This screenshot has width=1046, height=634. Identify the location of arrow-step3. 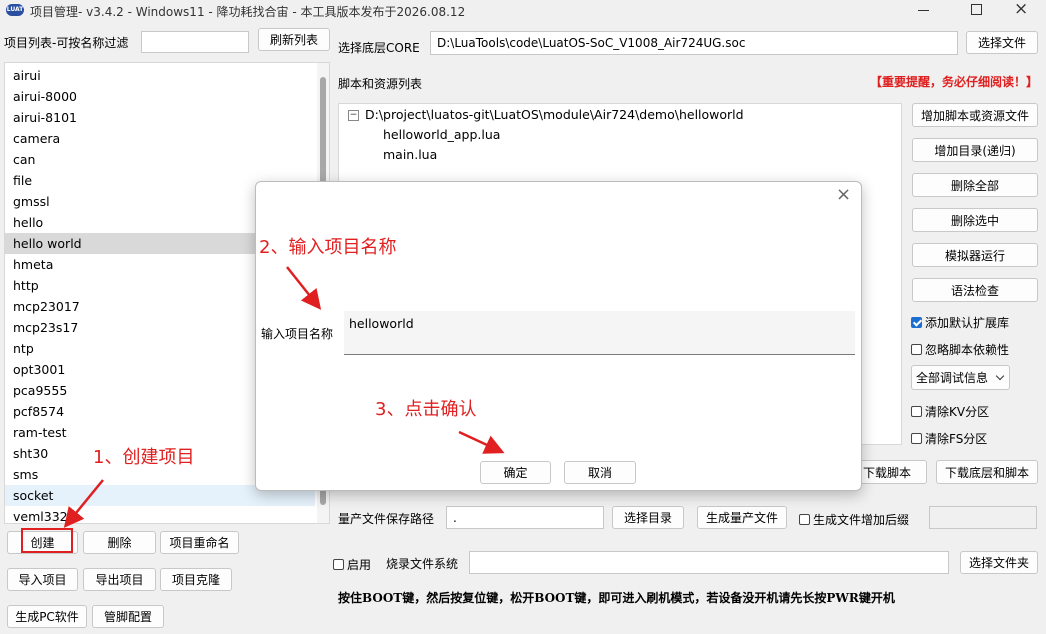
(481, 442).